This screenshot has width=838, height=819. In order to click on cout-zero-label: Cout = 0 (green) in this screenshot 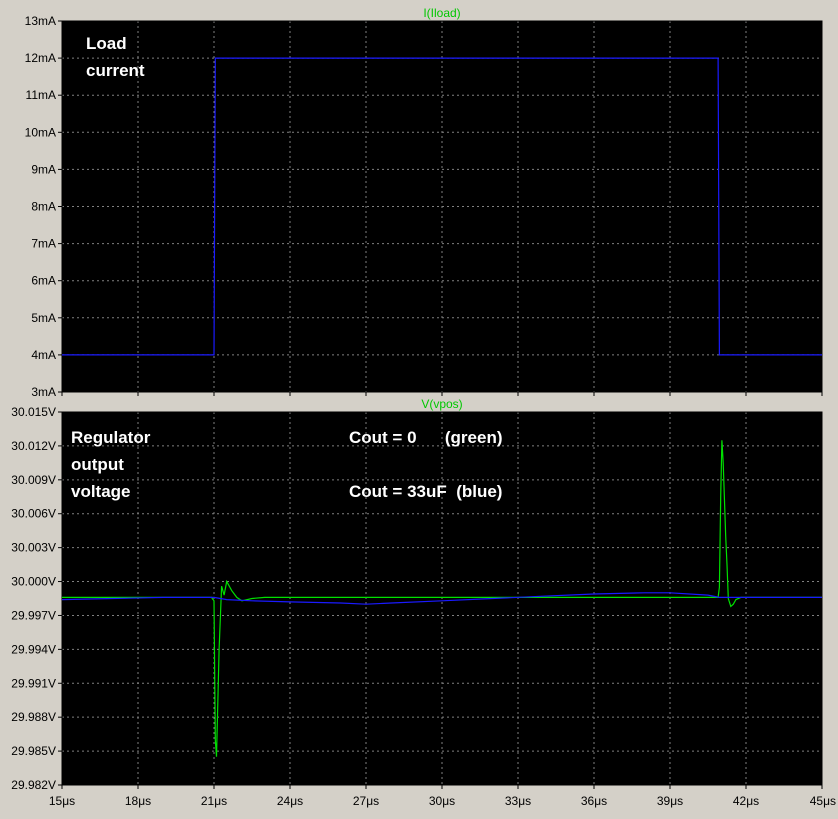, I will do `click(426, 437)`.